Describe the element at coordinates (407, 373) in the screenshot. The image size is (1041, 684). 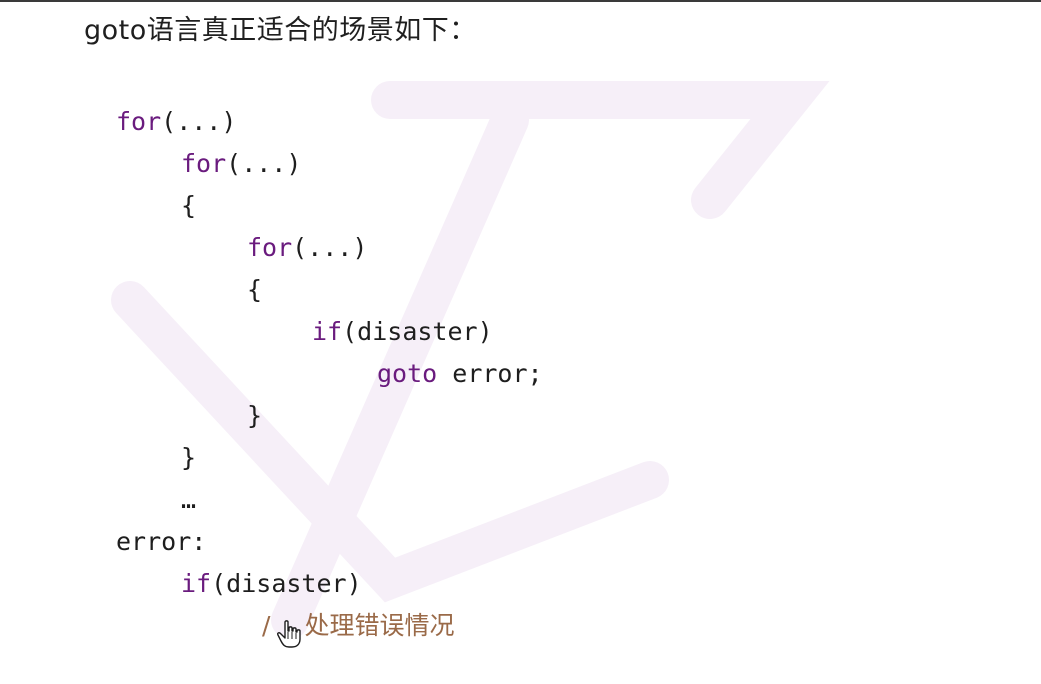
I see `keyword-goto: goto` at that location.